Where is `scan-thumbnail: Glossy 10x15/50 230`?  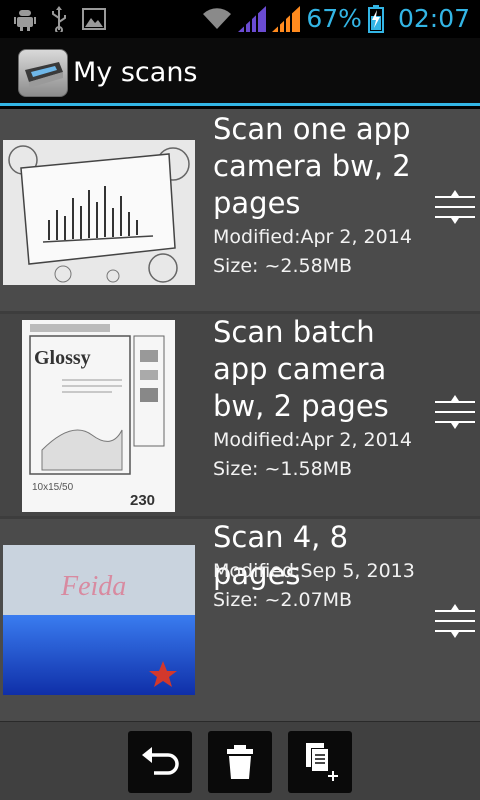 scan-thumbnail: Glossy 10x15/50 230 is located at coordinates (98, 416).